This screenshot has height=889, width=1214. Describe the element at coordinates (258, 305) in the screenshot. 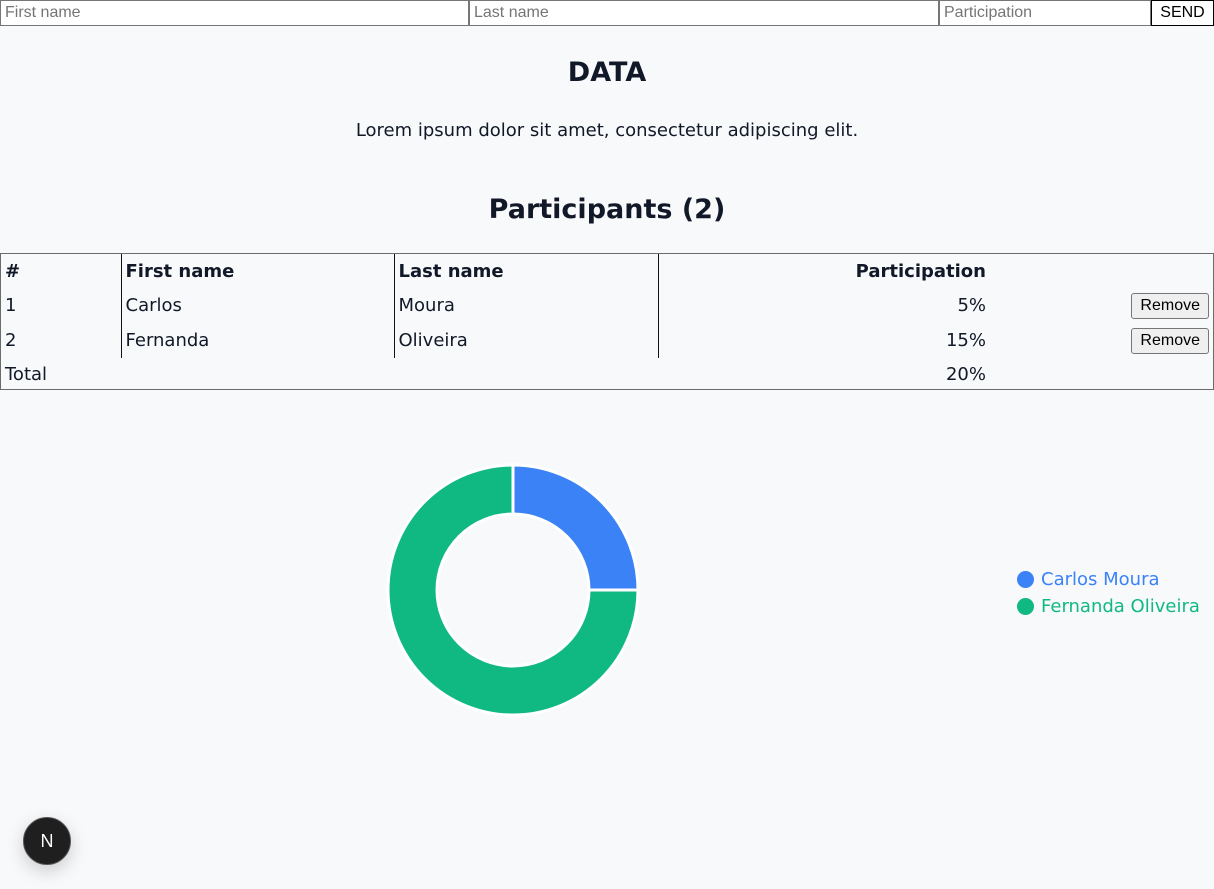

I see `row-first-name: Carlos` at that location.